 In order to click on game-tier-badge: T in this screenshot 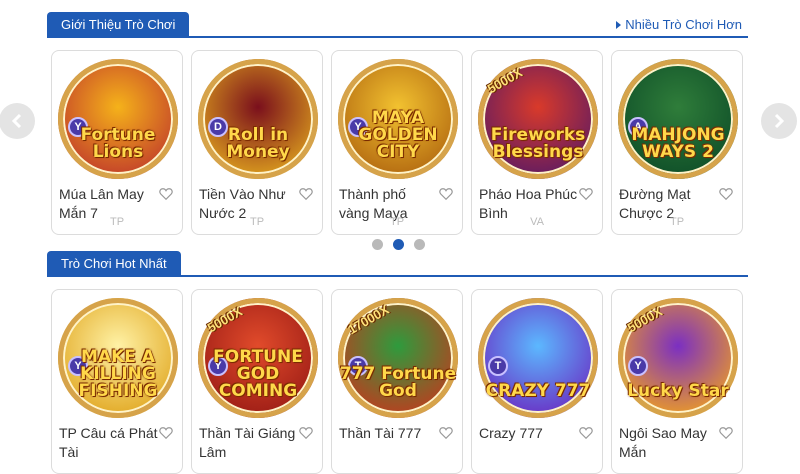, I will do `click(498, 366)`.